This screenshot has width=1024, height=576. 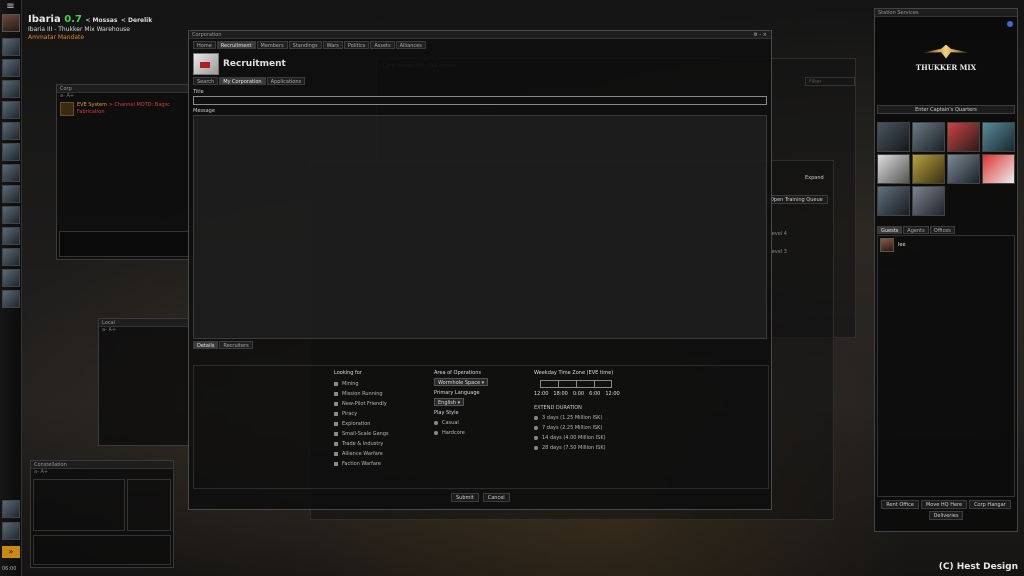 I want to click on constellation-message-area, so click(x=149, y=505).